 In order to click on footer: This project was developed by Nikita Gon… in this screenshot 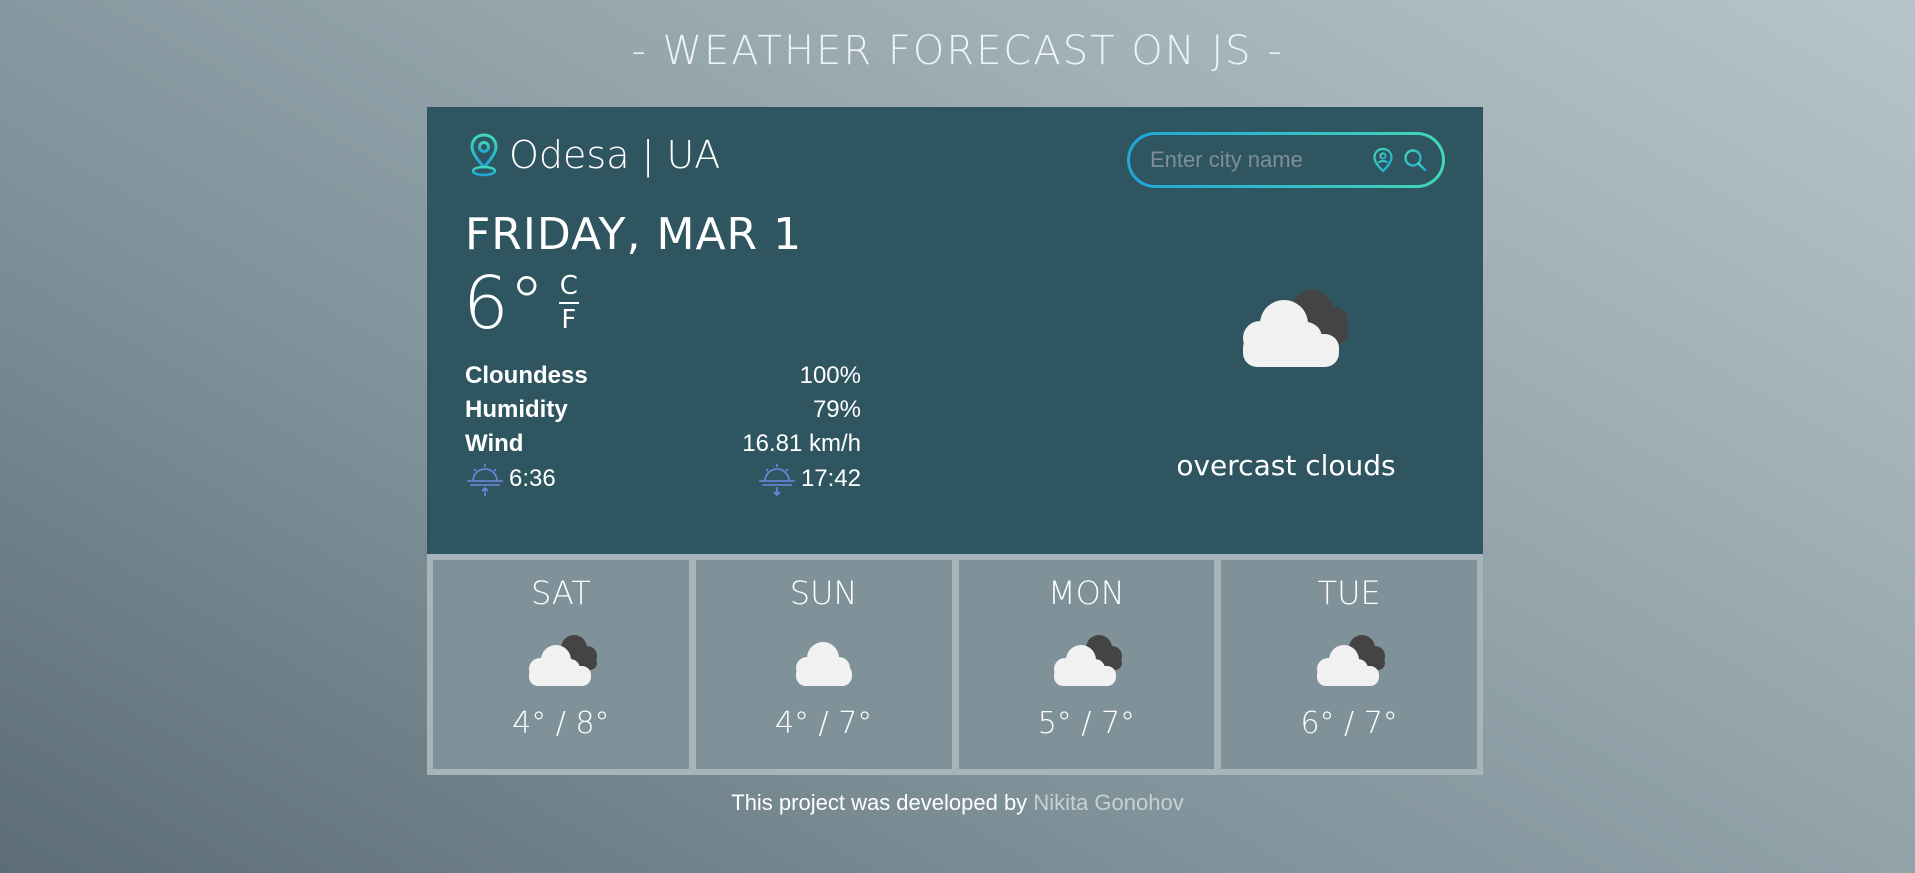, I will do `click(957, 803)`.